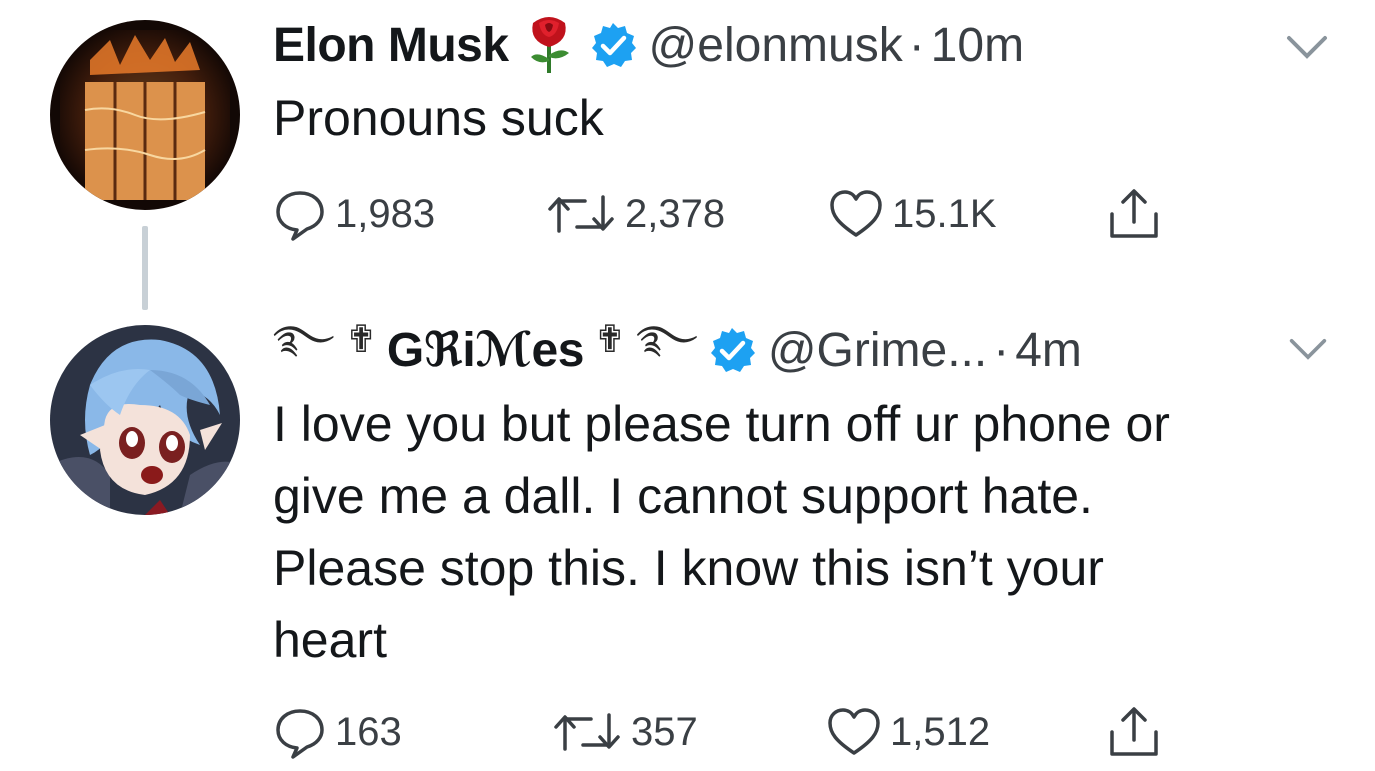  Describe the element at coordinates (648, 45) in the screenshot. I see `tweet-header: Elon Musk @elonmusk · 10m` at that location.